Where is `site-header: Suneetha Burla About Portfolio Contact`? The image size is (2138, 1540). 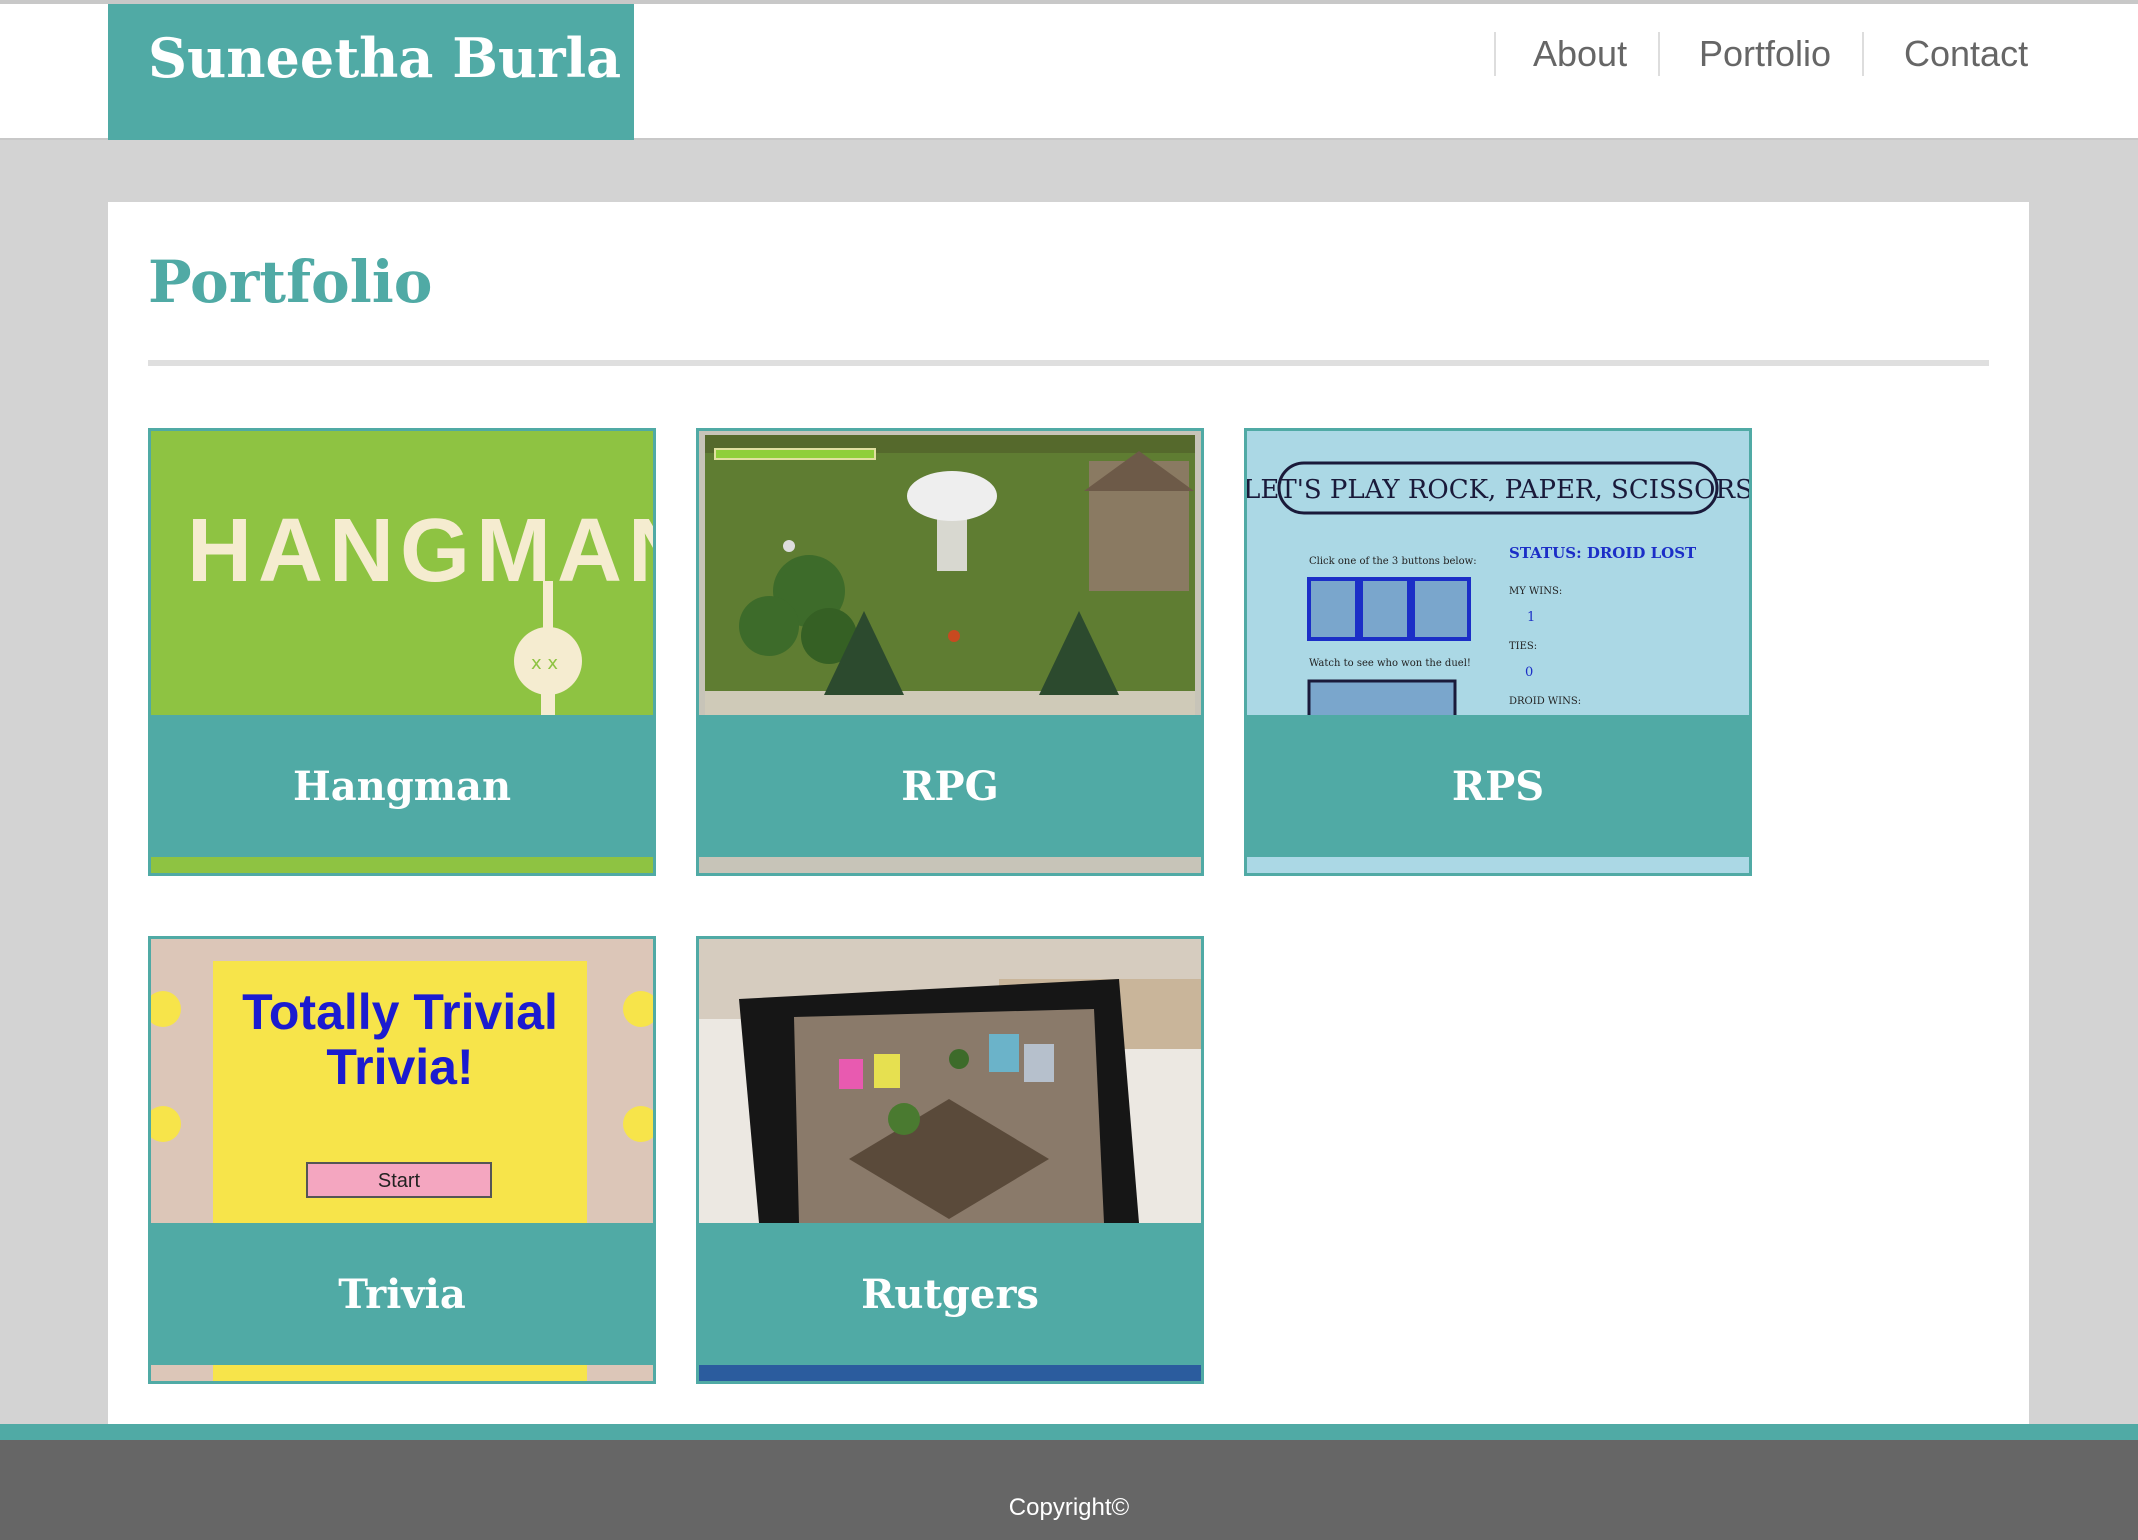
site-header: Suneetha Burla About Portfolio Contact is located at coordinates (1069, 72).